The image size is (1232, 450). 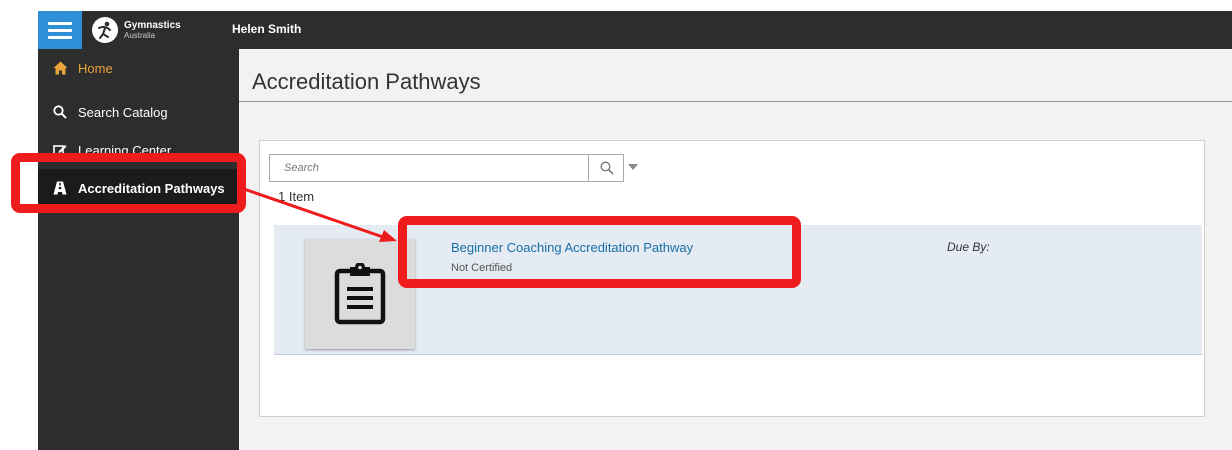 What do you see at coordinates (968, 247) in the screenshot?
I see `due-by-label: Due By:` at bounding box center [968, 247].